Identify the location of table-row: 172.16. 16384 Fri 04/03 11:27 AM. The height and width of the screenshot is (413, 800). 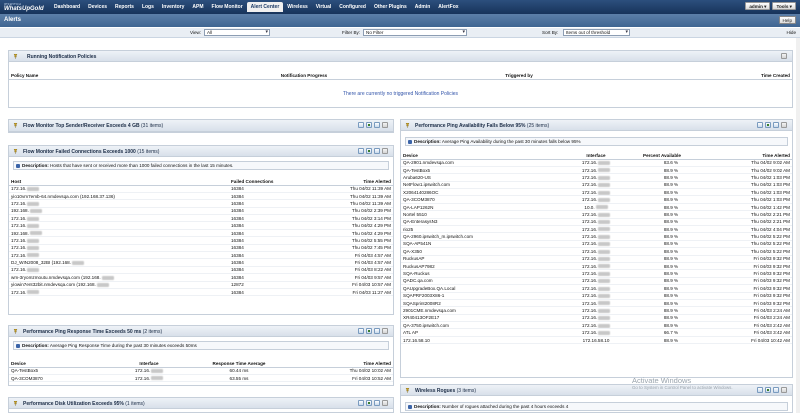
(201, 292).